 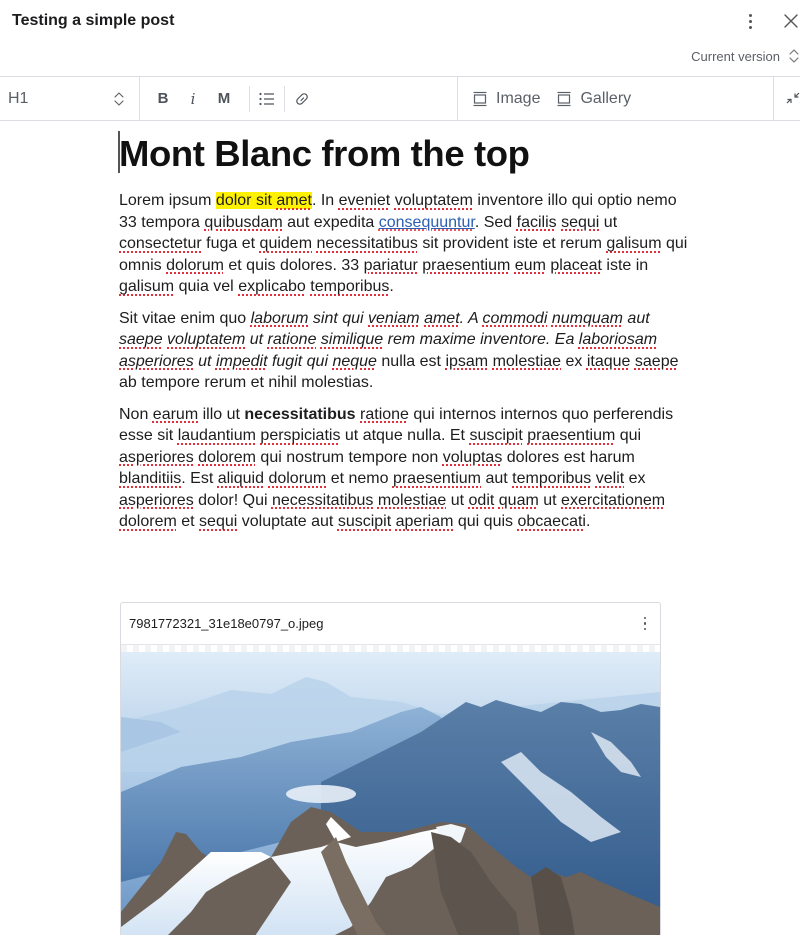 What do you see at coordinates (564, 98) in the screenshot?
I see `gallery-block-icon` at bounding box center [564, 98].